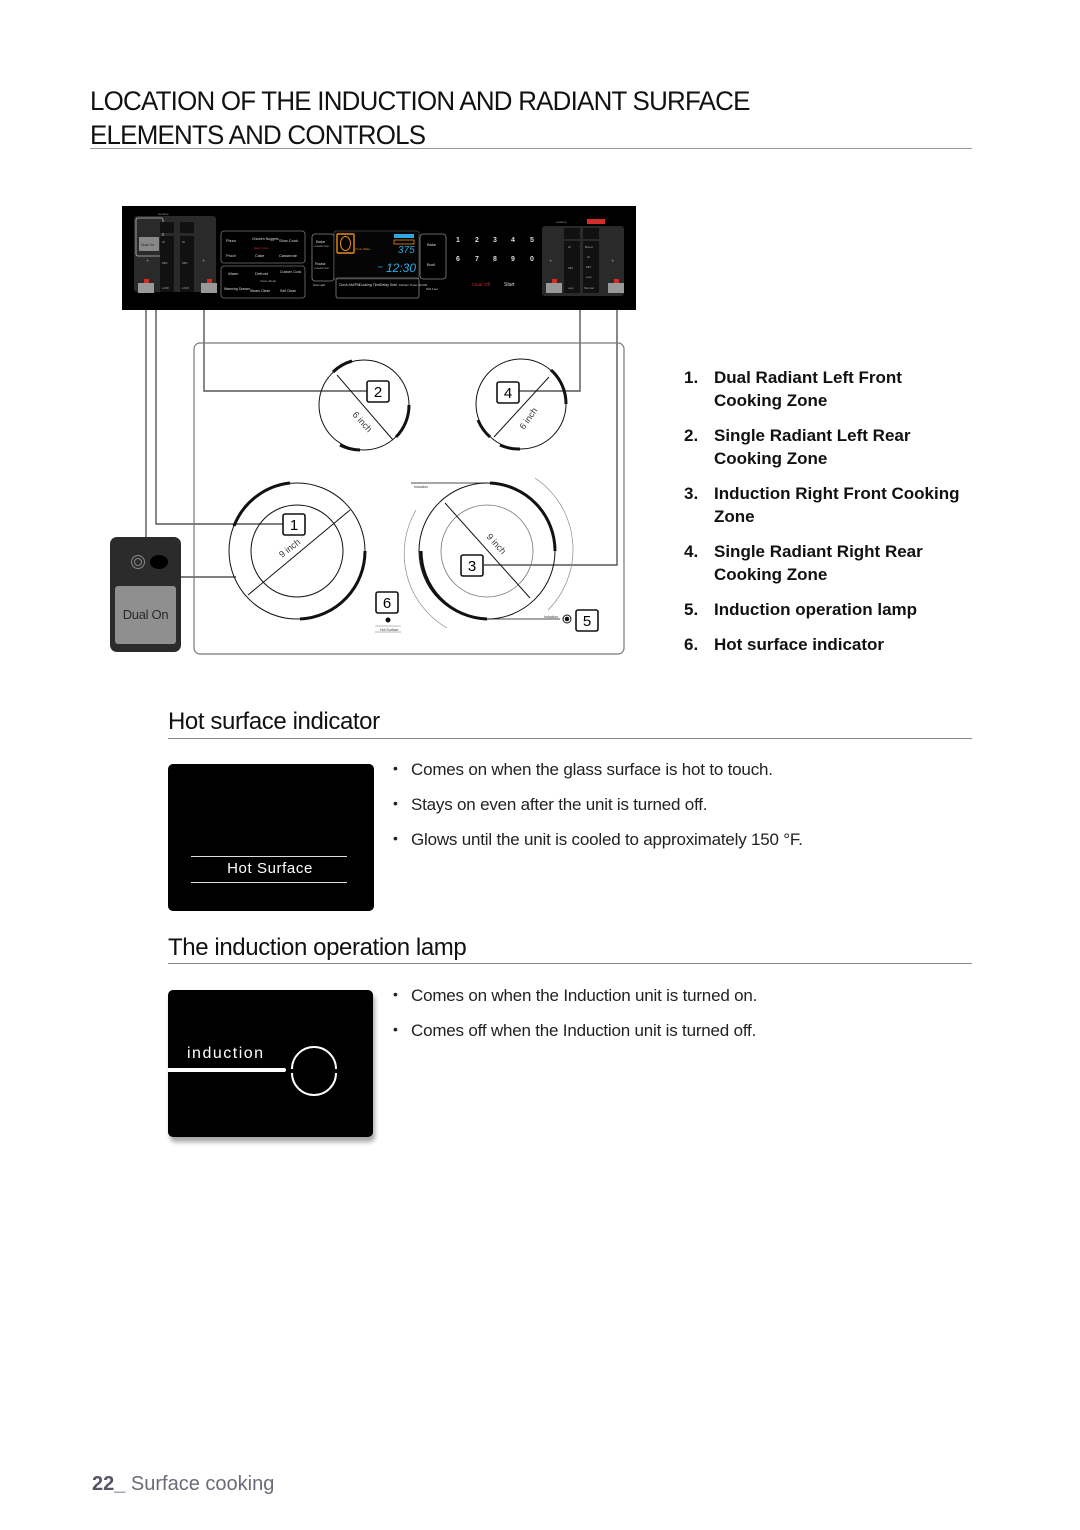 The image size is (1080, 1530). What do you see at coordinates (389, 630) in the screenshot?
I see `hot-surface-small-label: Hot Surface` at bounding box center [389, 630].